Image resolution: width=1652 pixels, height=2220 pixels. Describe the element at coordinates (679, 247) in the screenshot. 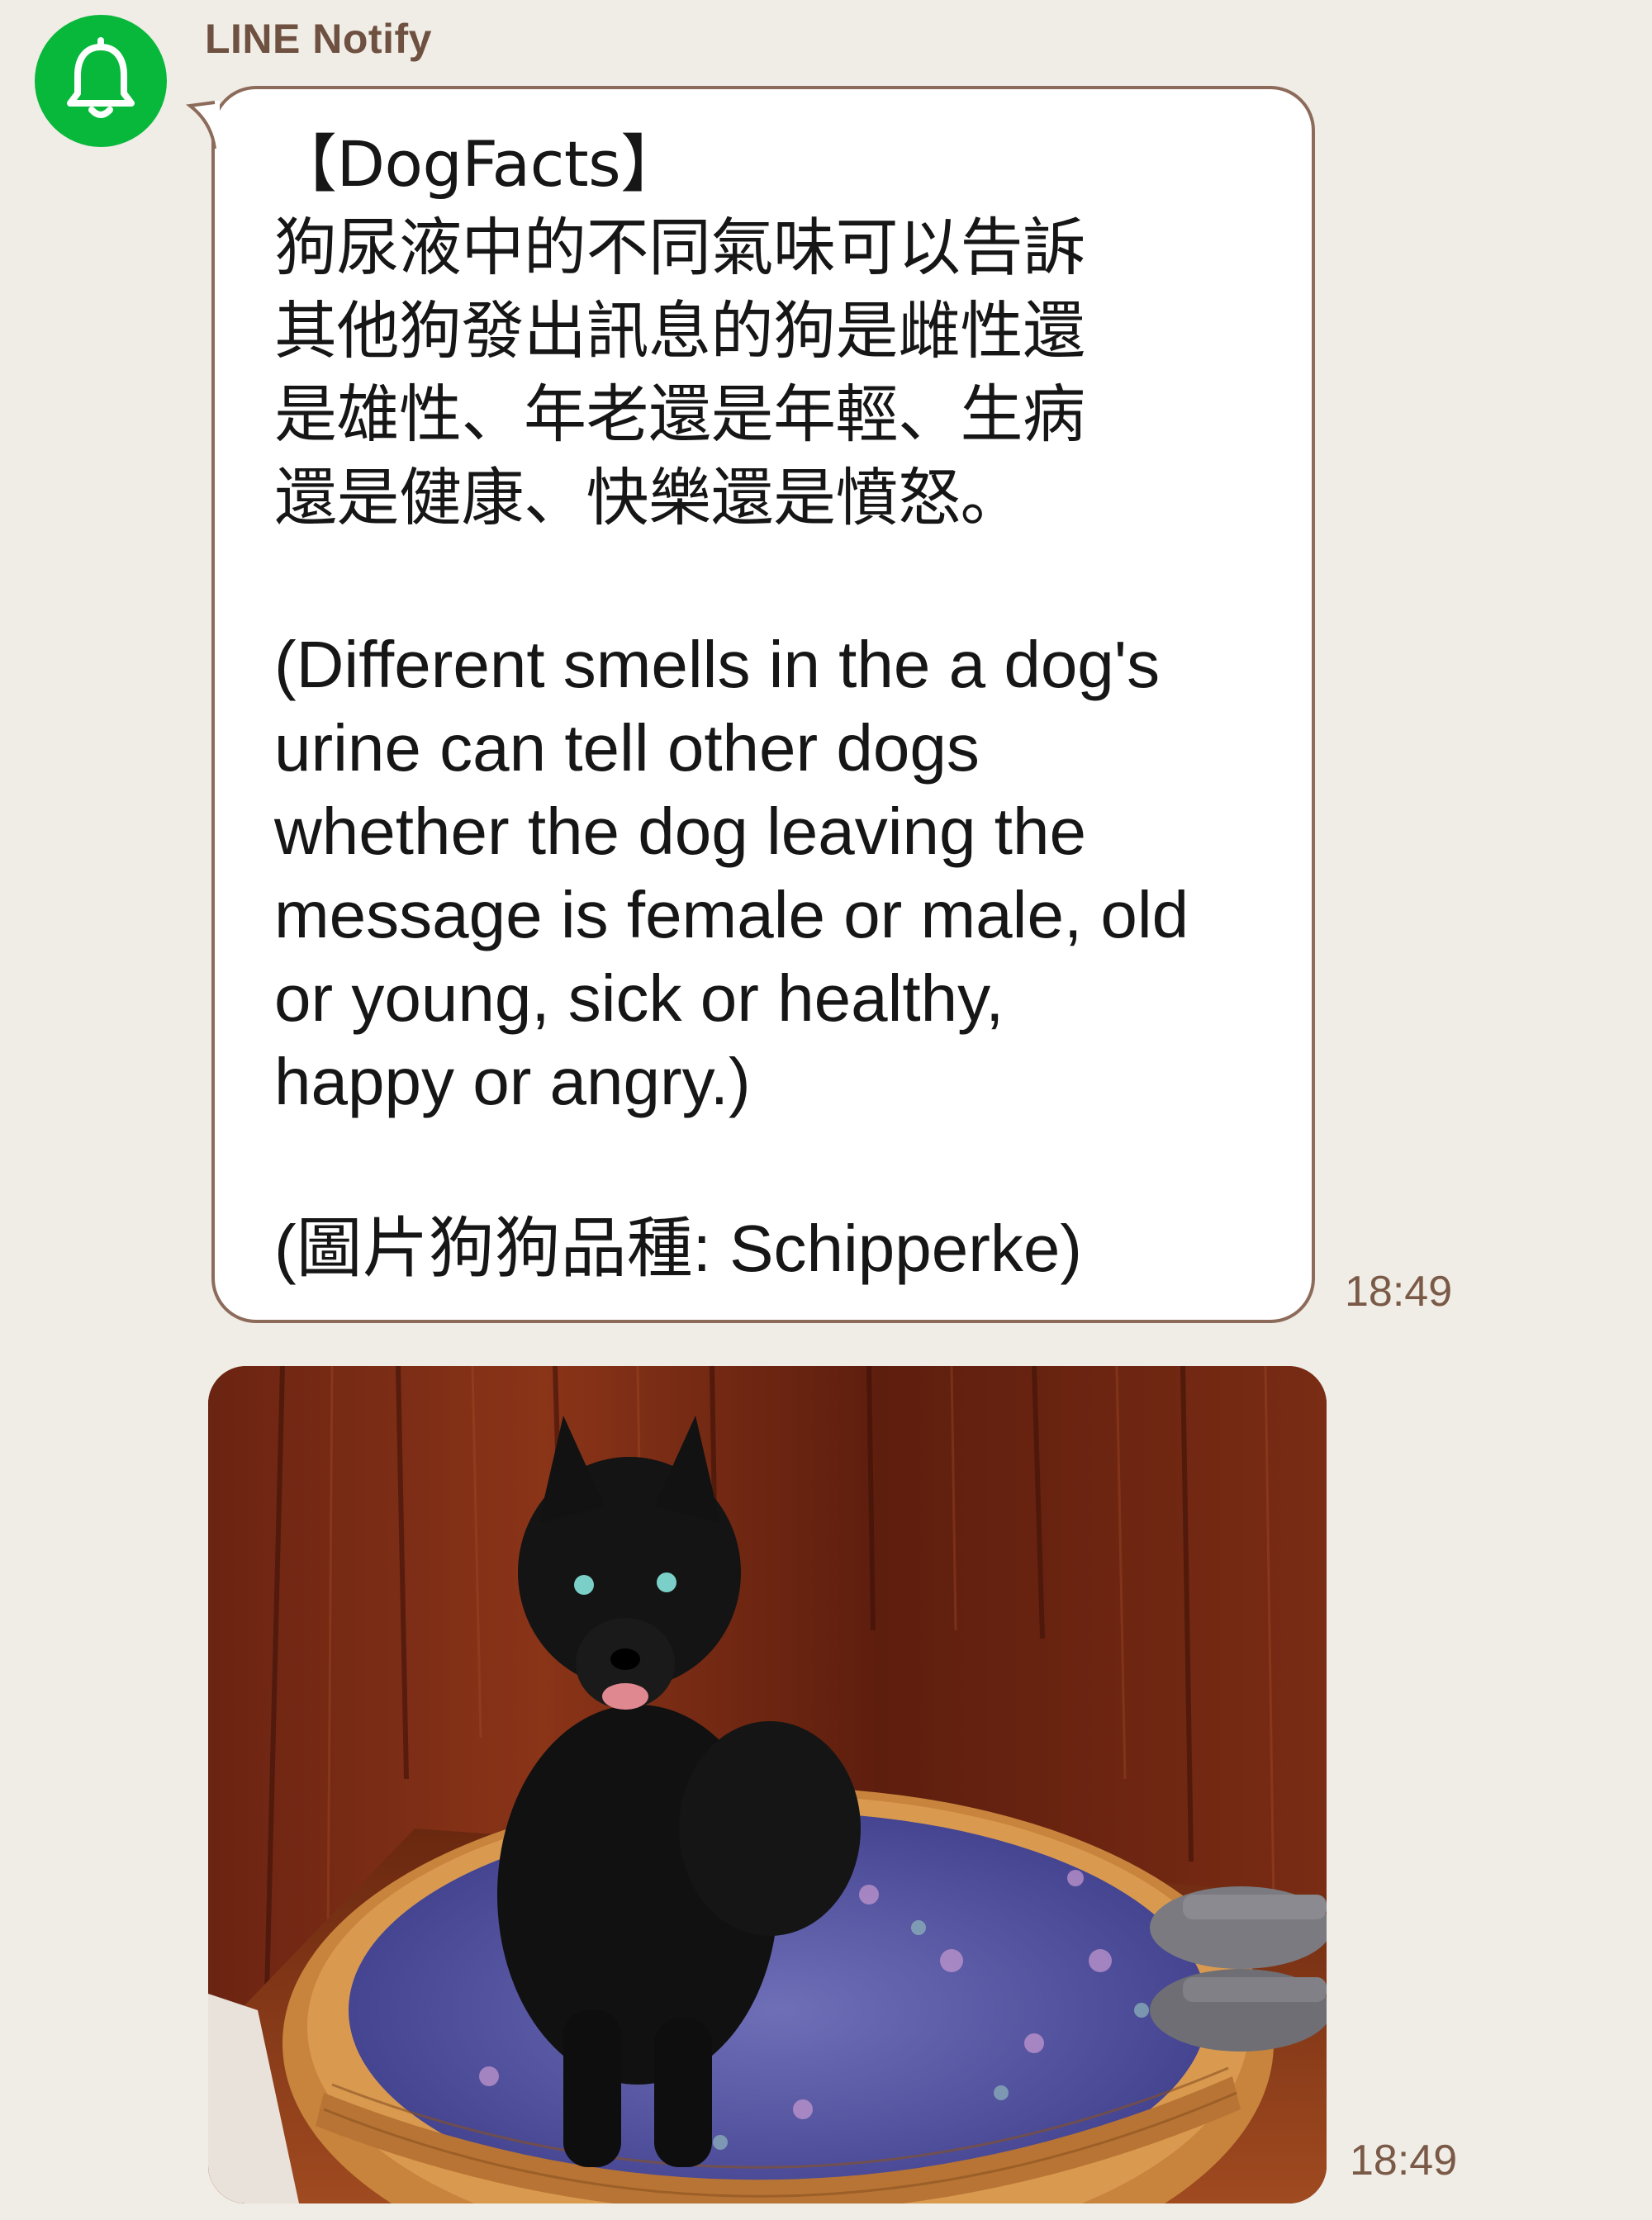

I see `message-line: 狗尿液中的不同氣味可以告訴` at that location.